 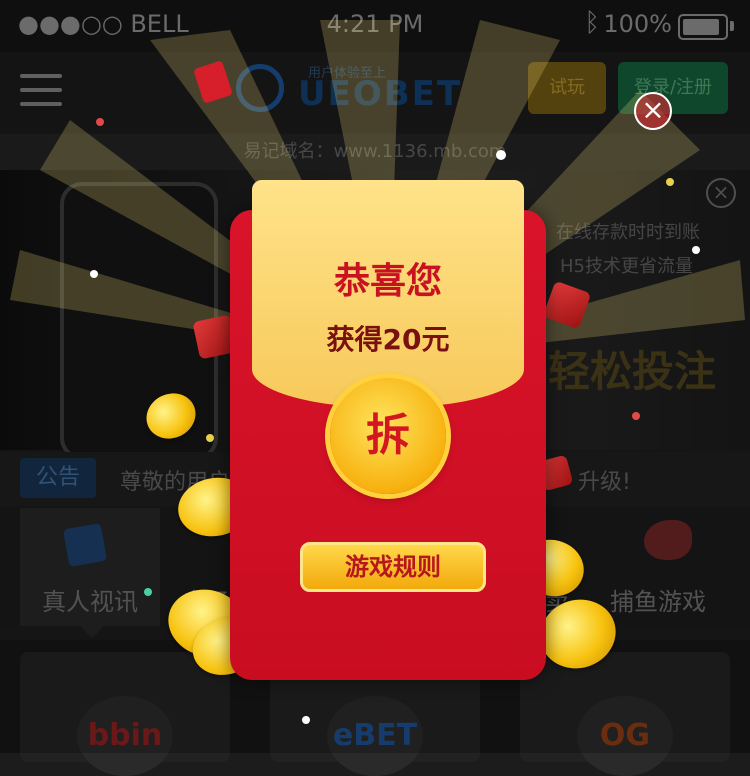 I want to click on open-envelope-button: 拆, so click(x=388, y=436).